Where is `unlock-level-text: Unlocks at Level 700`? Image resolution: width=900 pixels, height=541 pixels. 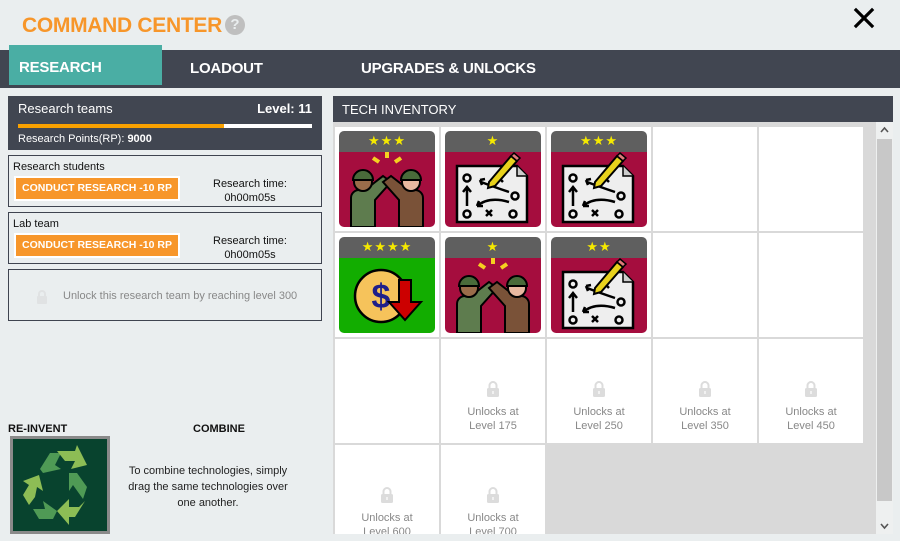 unlock-level-text: Unlocks at Level 700 is located at coordinates (493, 522).